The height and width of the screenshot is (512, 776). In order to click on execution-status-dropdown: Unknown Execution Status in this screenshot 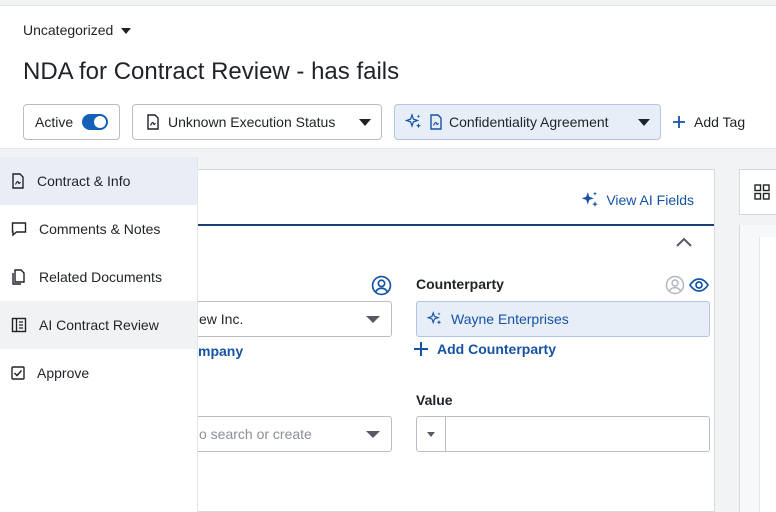, I will do `click(257, 122)`.